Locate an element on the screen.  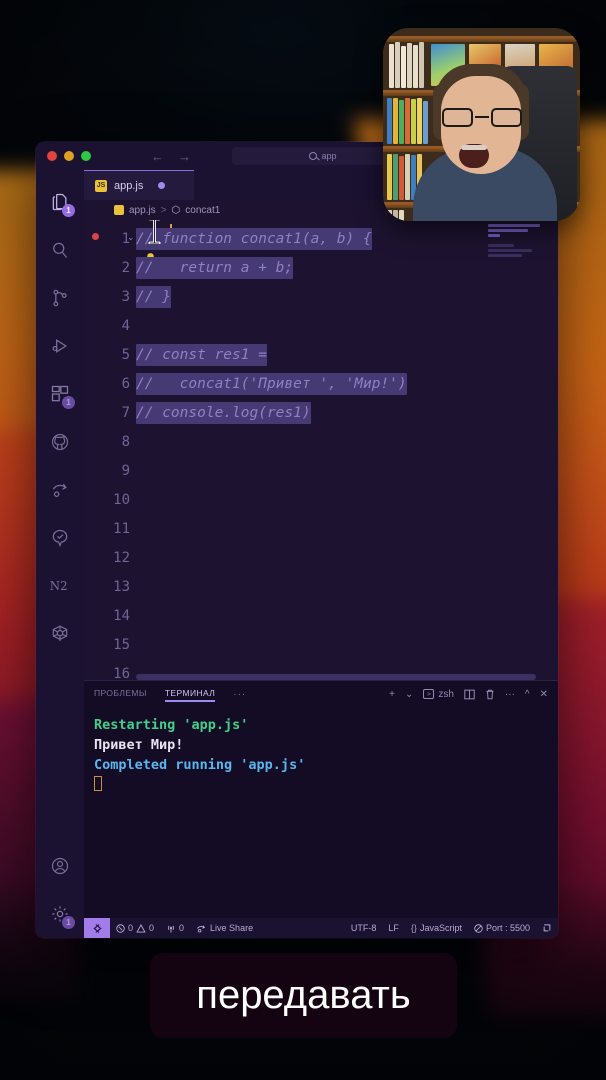
breadcrumb-file: app.js is located at coordinates (142, 210).